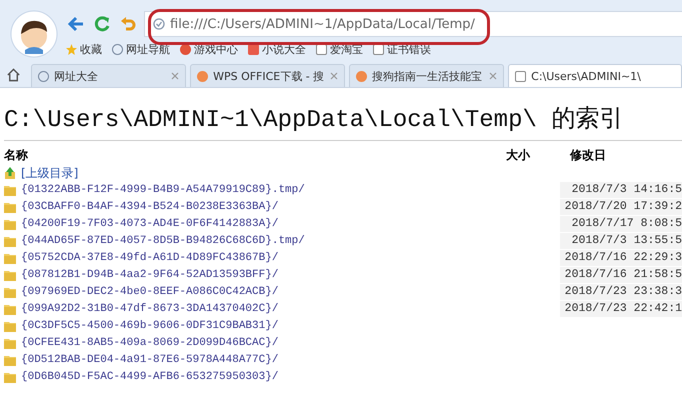 This screenshot has width=682, height=409. I want to click on file-link: {099A92D2-31B0-47df-8673-3DA14370402C}/, so click(149, 309).